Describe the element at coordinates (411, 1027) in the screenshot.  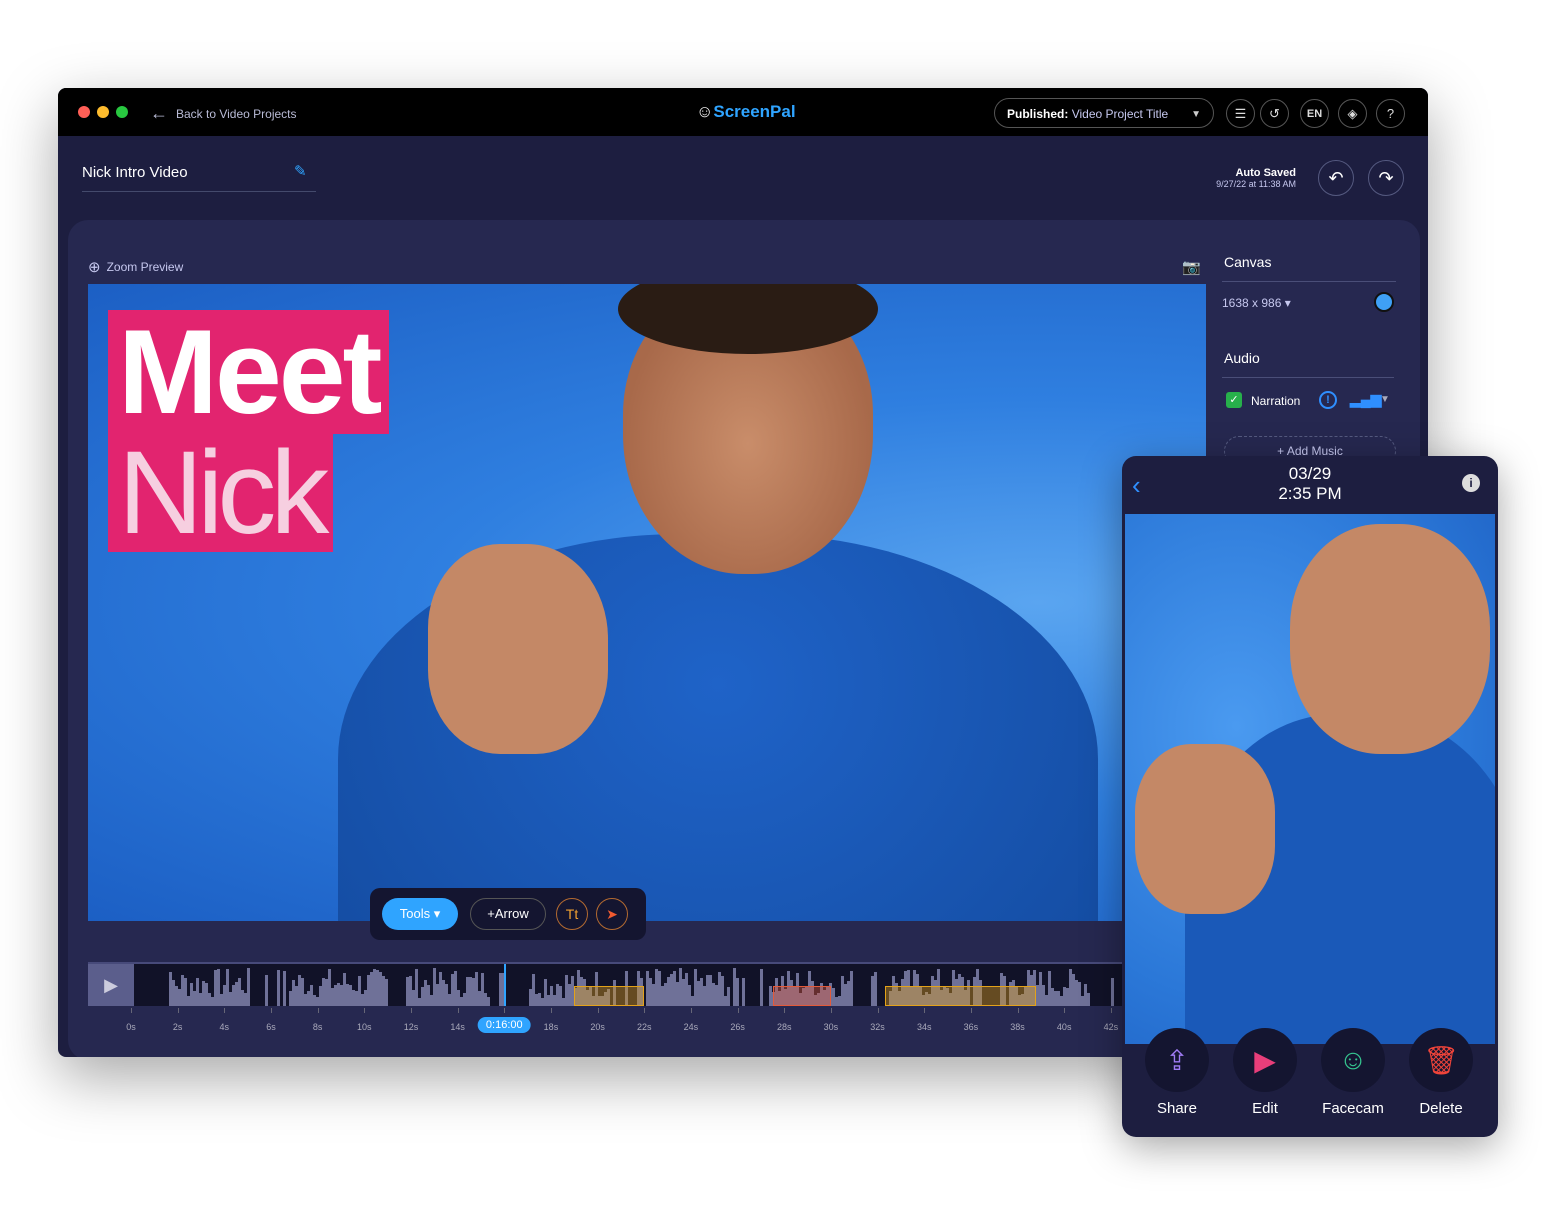
I see `tick-label: 12s` at that location.